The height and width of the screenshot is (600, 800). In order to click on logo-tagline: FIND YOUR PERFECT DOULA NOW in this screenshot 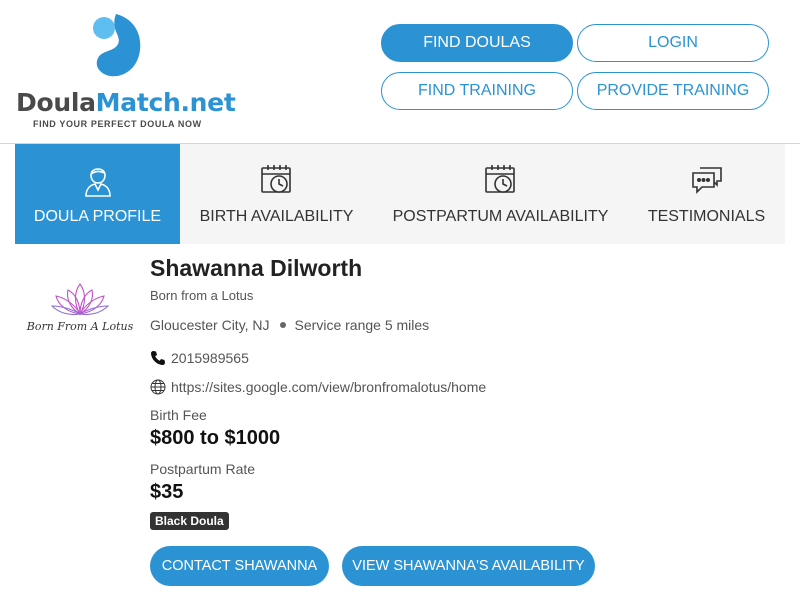, I will do `click(117, 124)`.